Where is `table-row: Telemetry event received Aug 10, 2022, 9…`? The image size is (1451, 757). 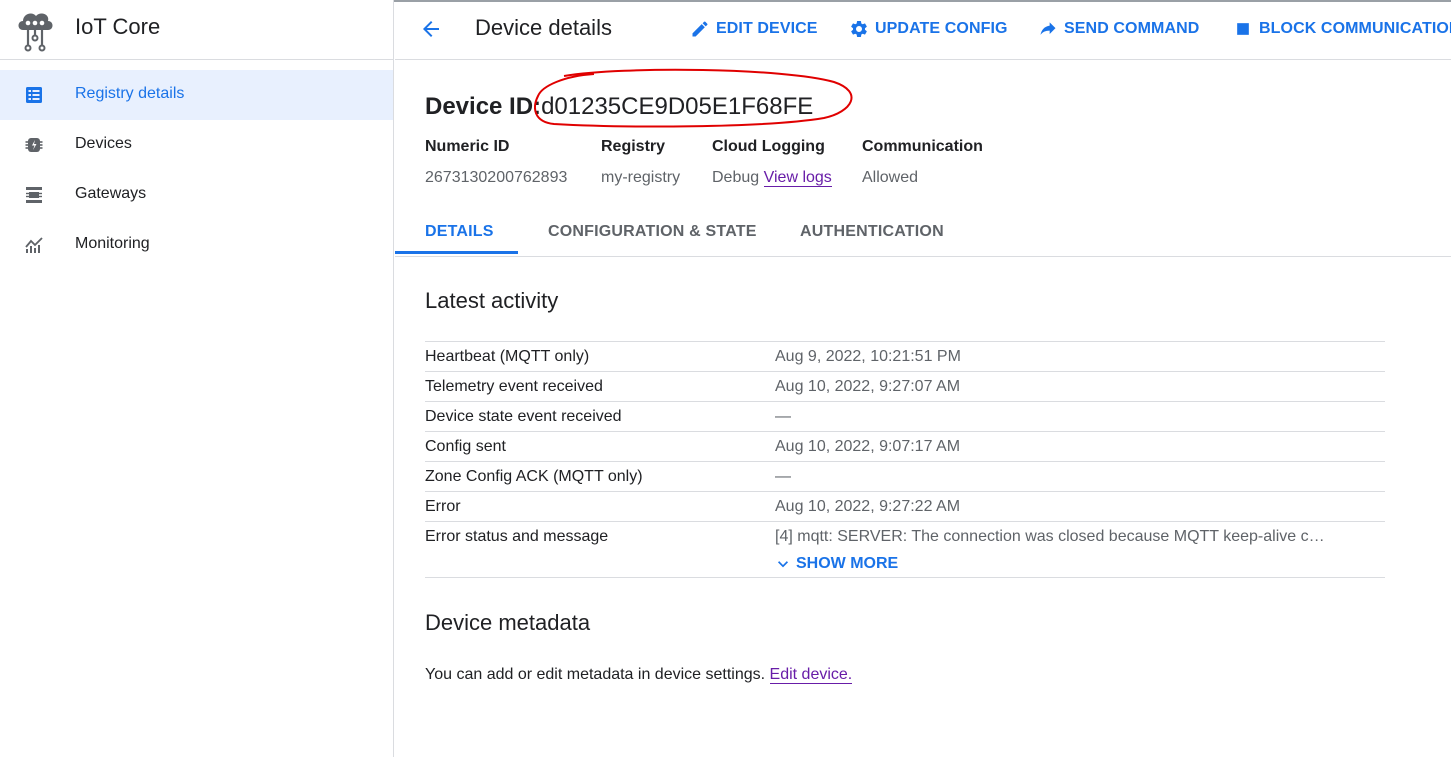 table-row: Telemetry event received Aug 10, 2022, 9… is located at coordinates (905, 386).